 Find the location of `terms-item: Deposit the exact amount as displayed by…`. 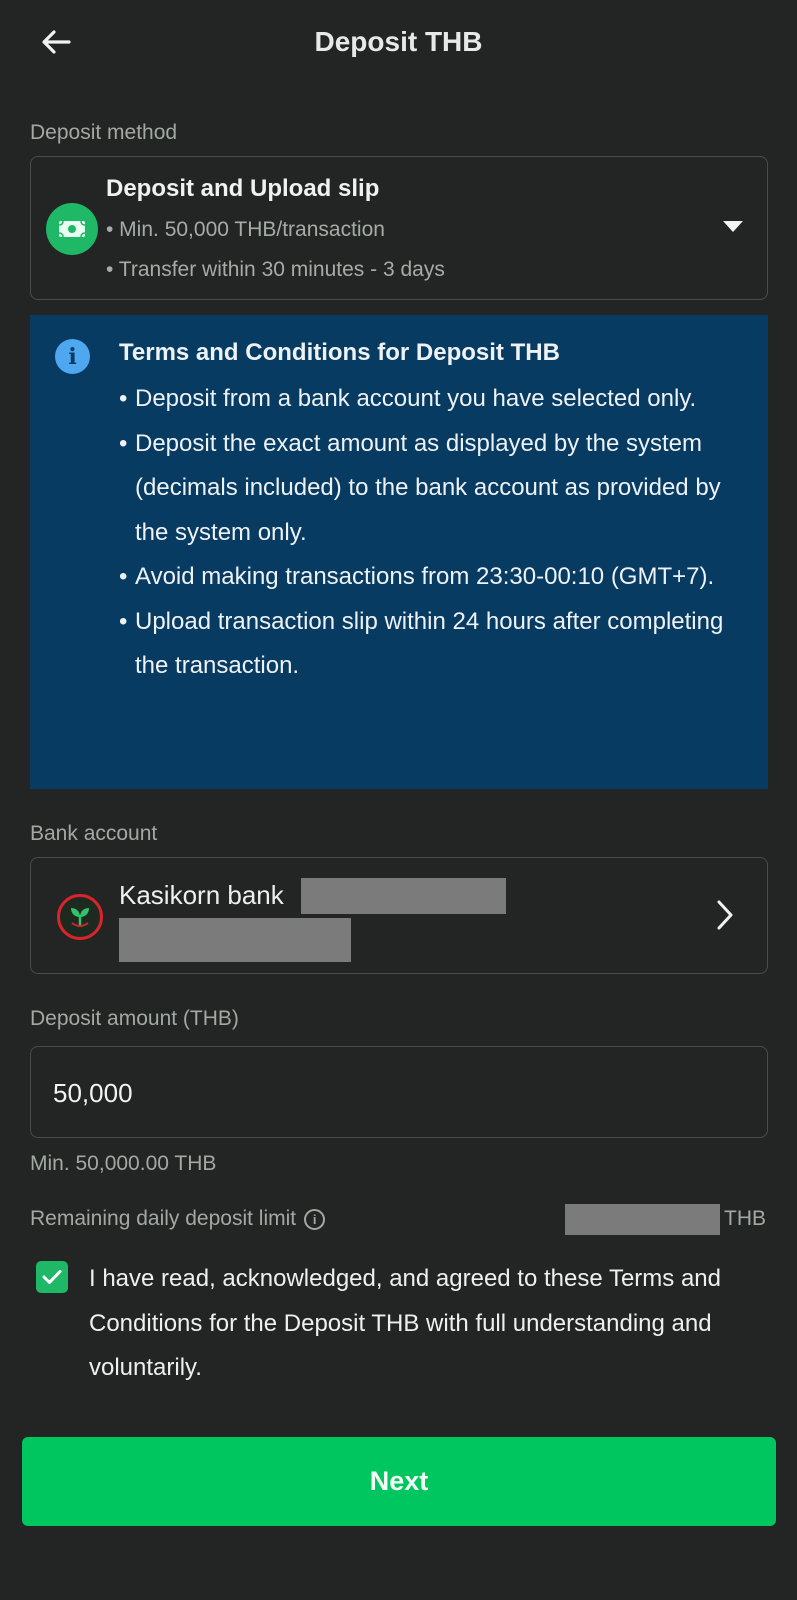

terms-item: Deposit the exact amount as displayed by… is located at coordinates (434, 489).